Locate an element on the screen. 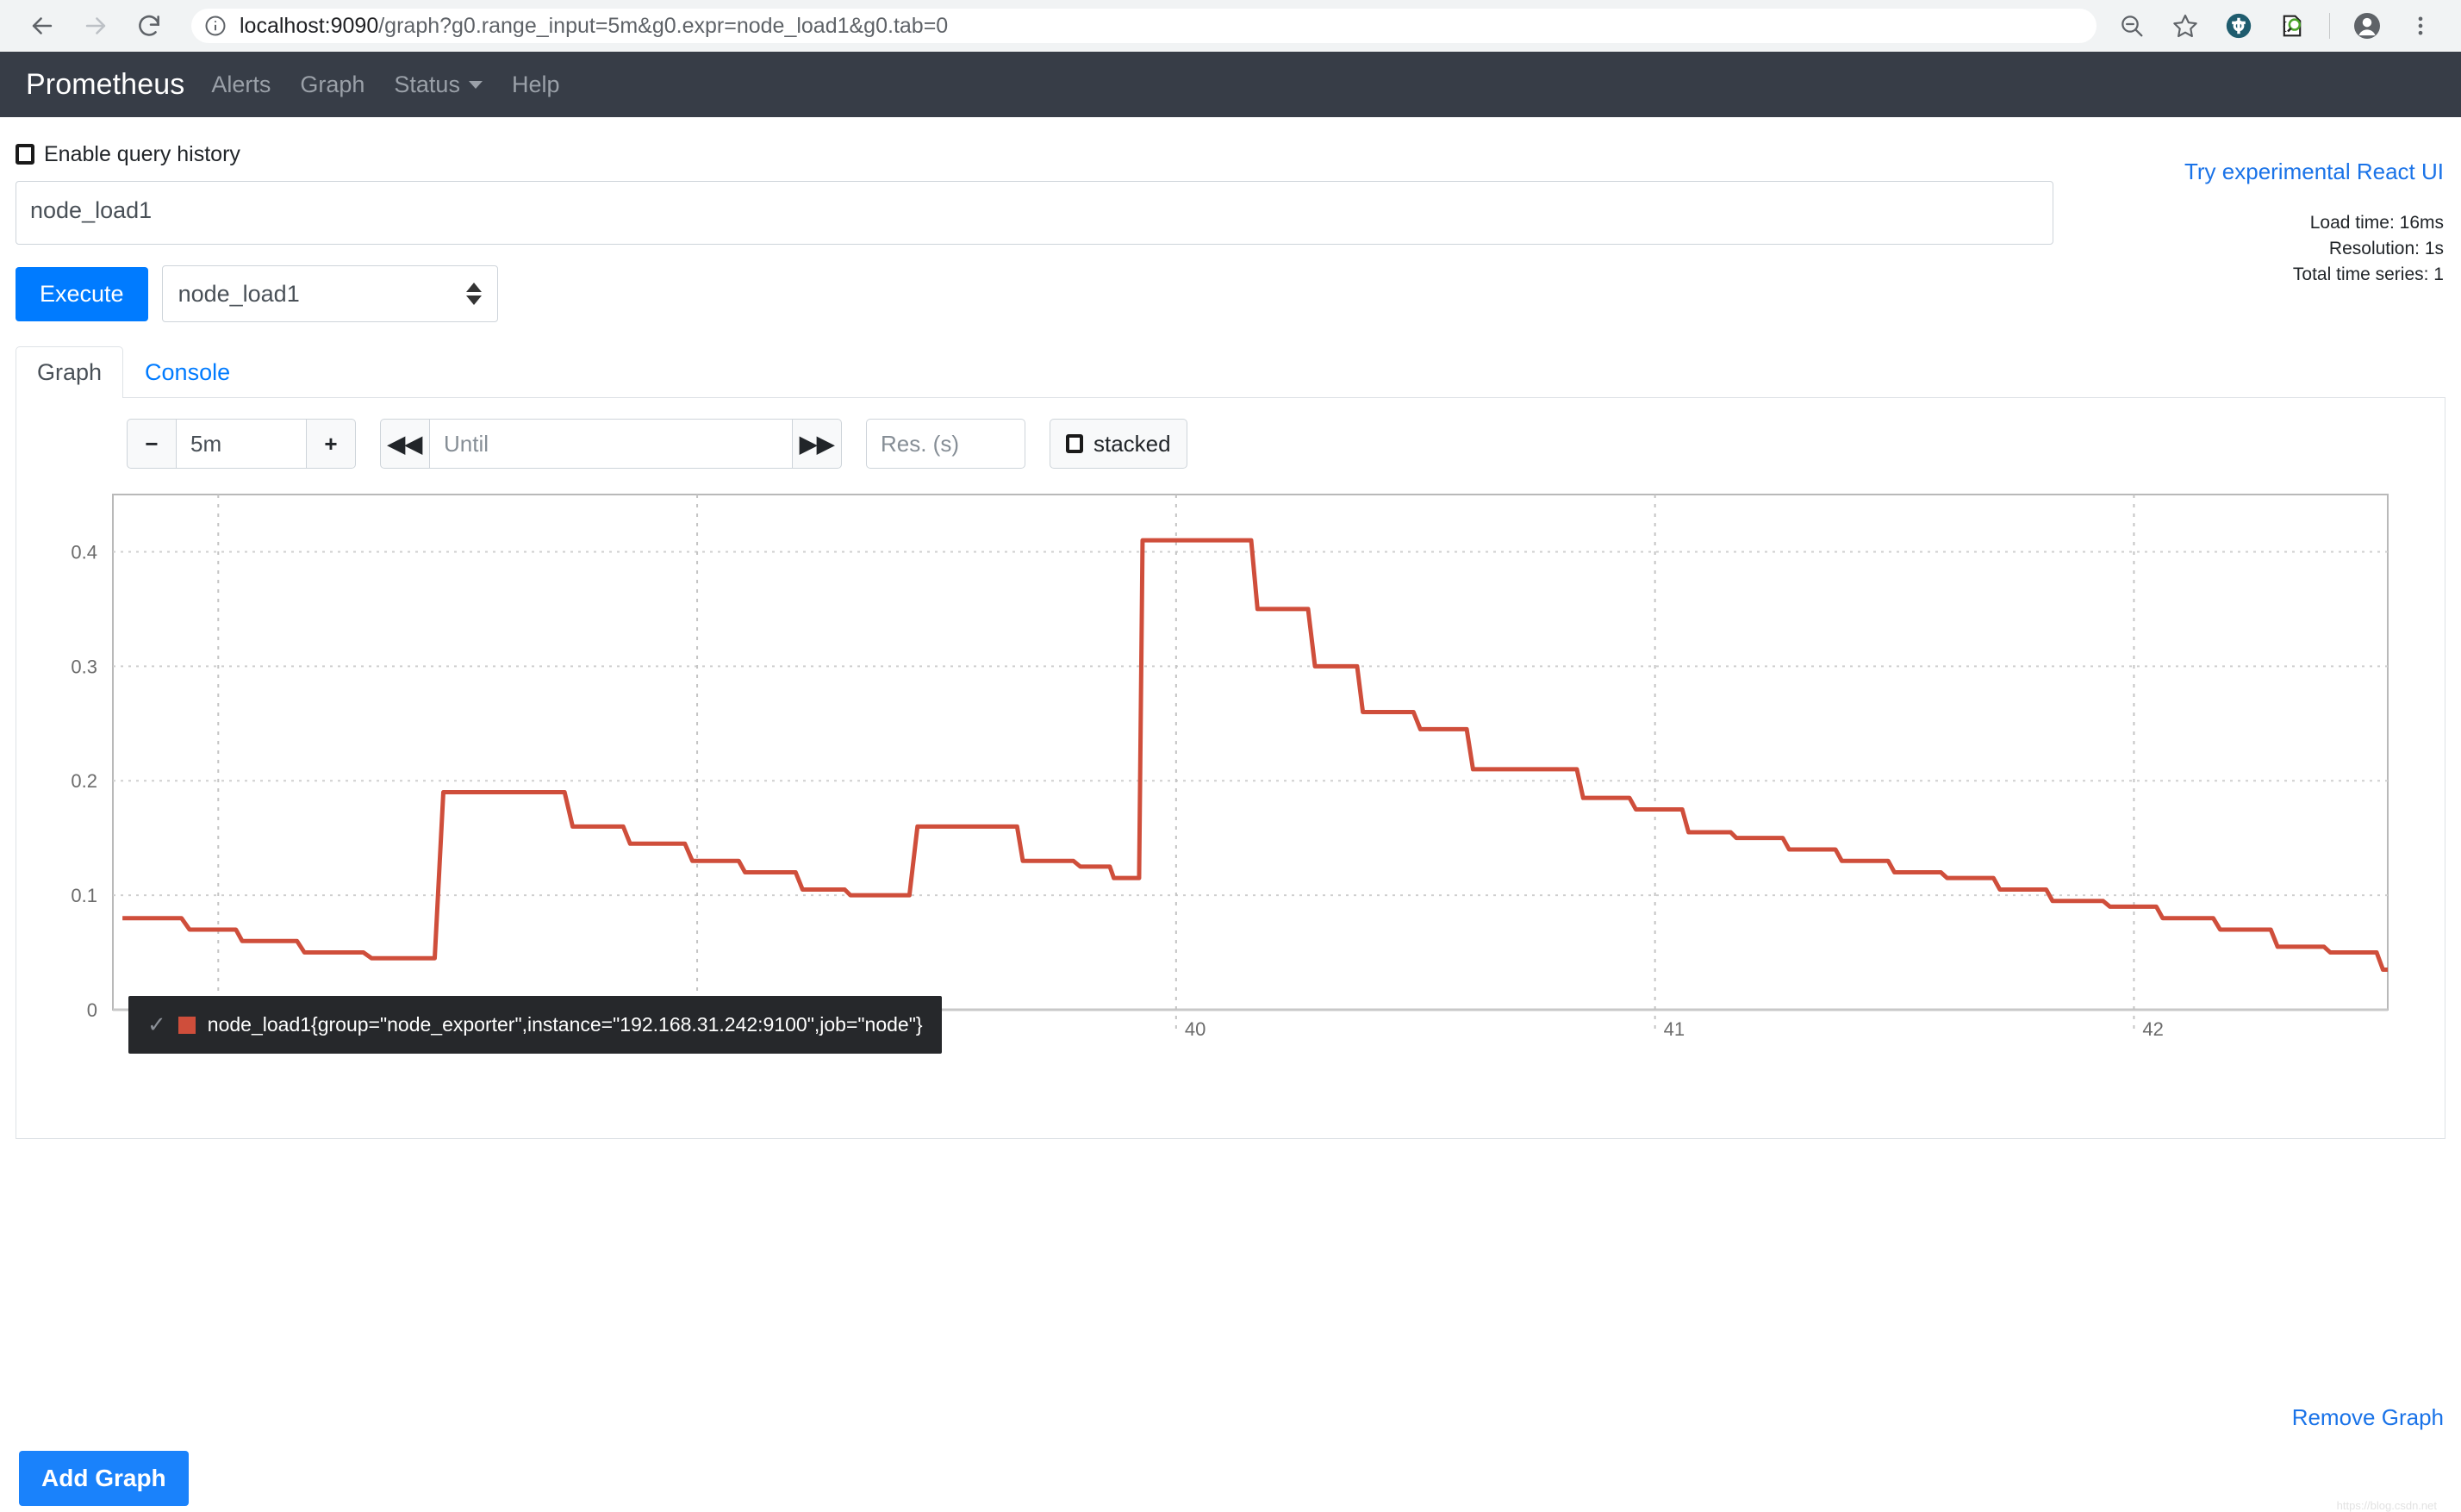 This screenshot has width=2461, height=1512. remove-graph-link: Remove Graph is located at coordinates (2368, 1418).